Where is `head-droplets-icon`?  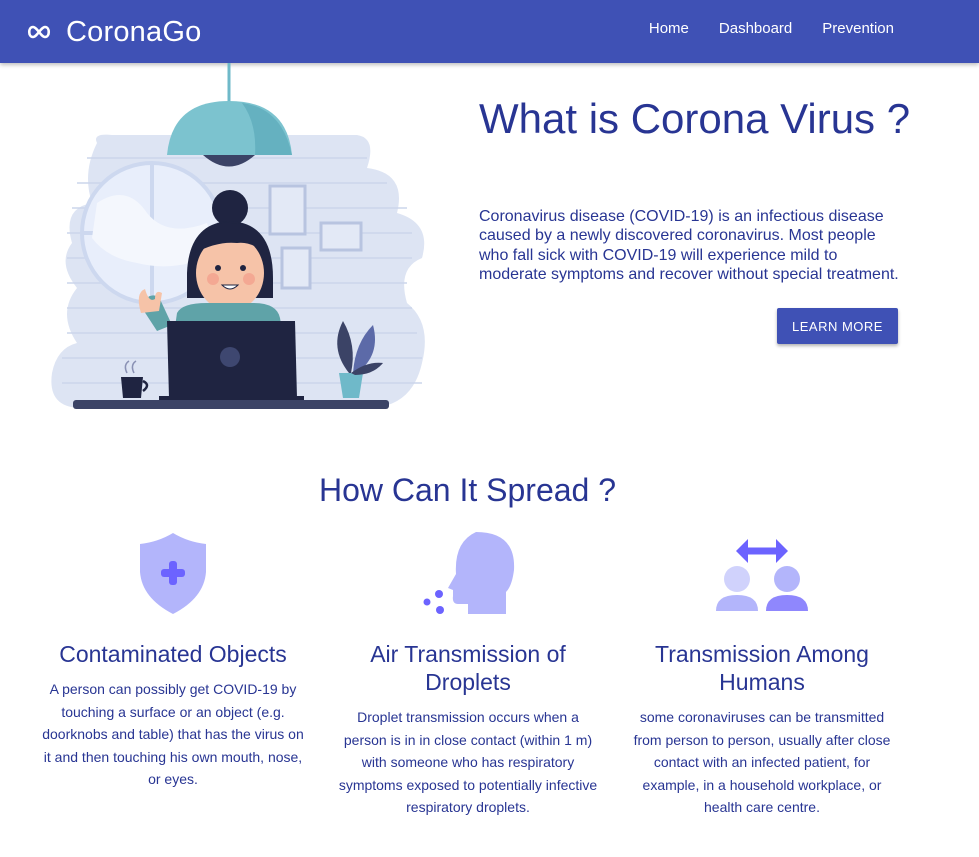 head-droplets-icon is located at coordinates (469, 572).